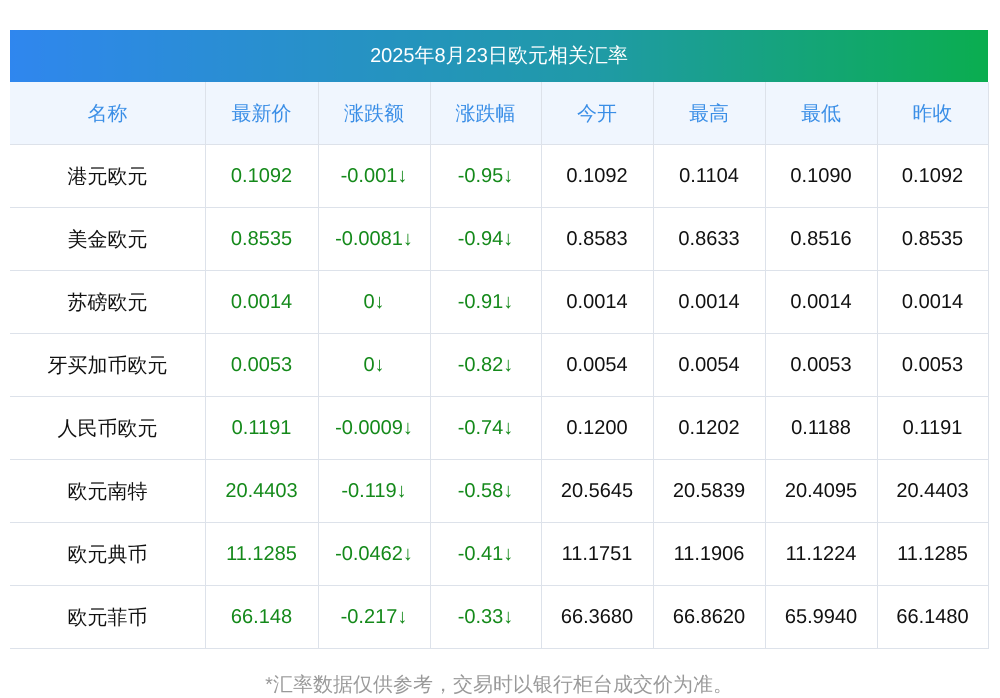  Describe the element at coordinates (374, 239) in the screenshot. I see `table-cell: -0.0081↓` at that location.